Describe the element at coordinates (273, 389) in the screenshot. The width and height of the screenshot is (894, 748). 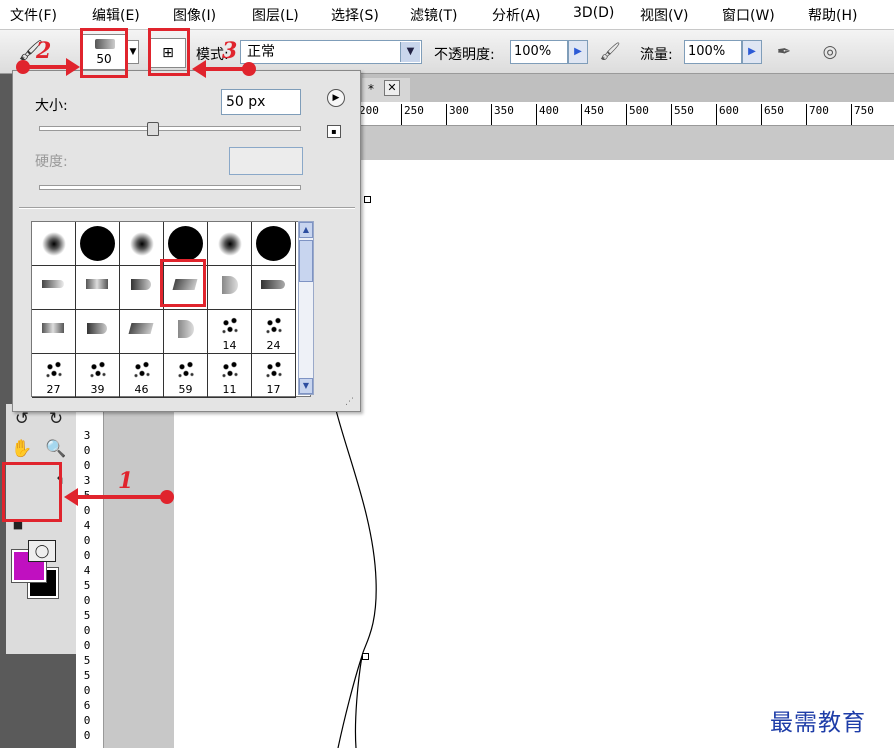
I see `brush-size-label: 17` at that location.